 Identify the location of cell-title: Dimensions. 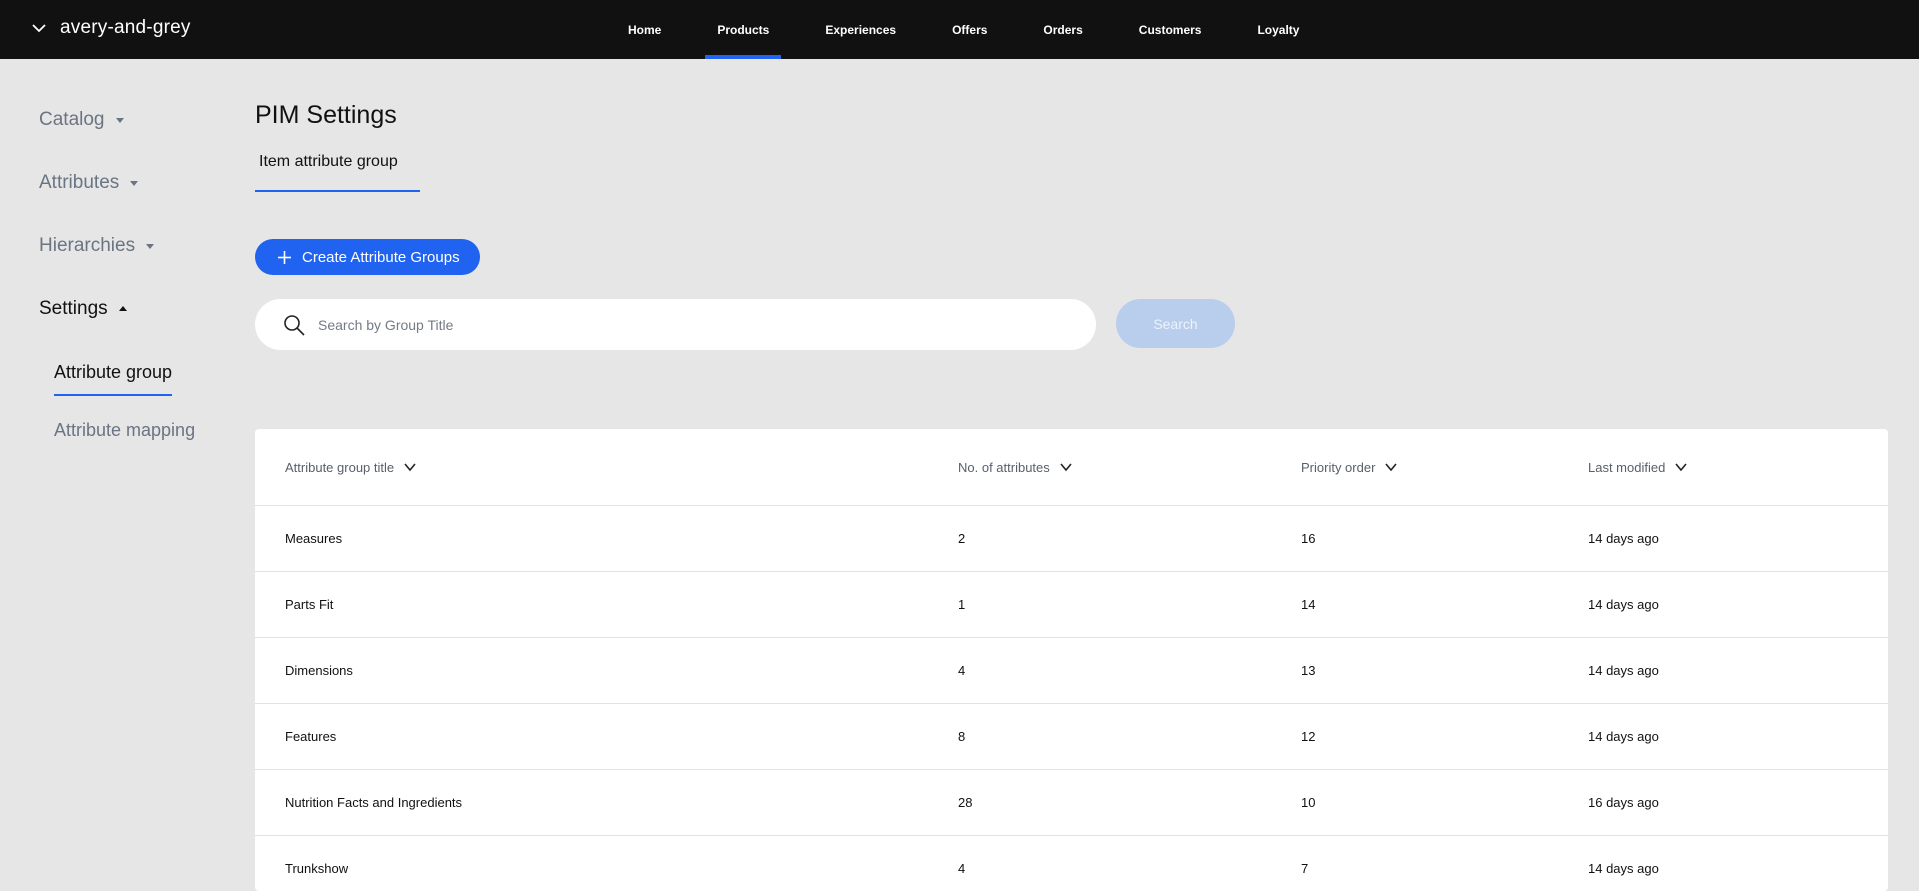
(319, 670).